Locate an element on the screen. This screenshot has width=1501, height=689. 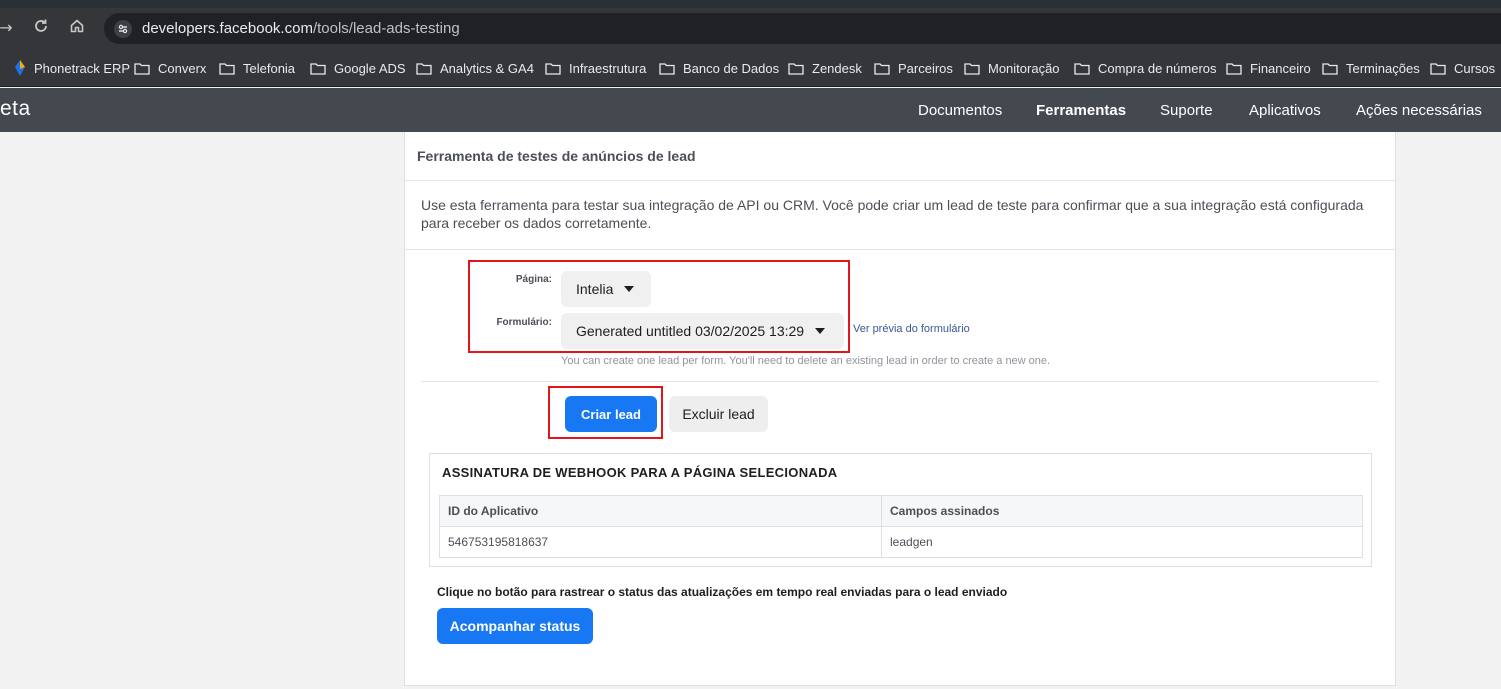
subscribed-fields-cell: leadgen is located at coordinates (1122, 542).